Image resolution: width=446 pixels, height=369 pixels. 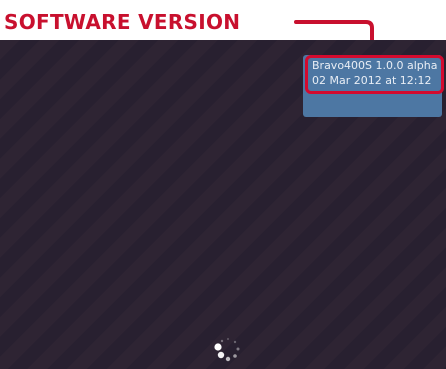 I want to click on version-date: 02 Mar 2012 at 12:12, so click(x=372, y=80).